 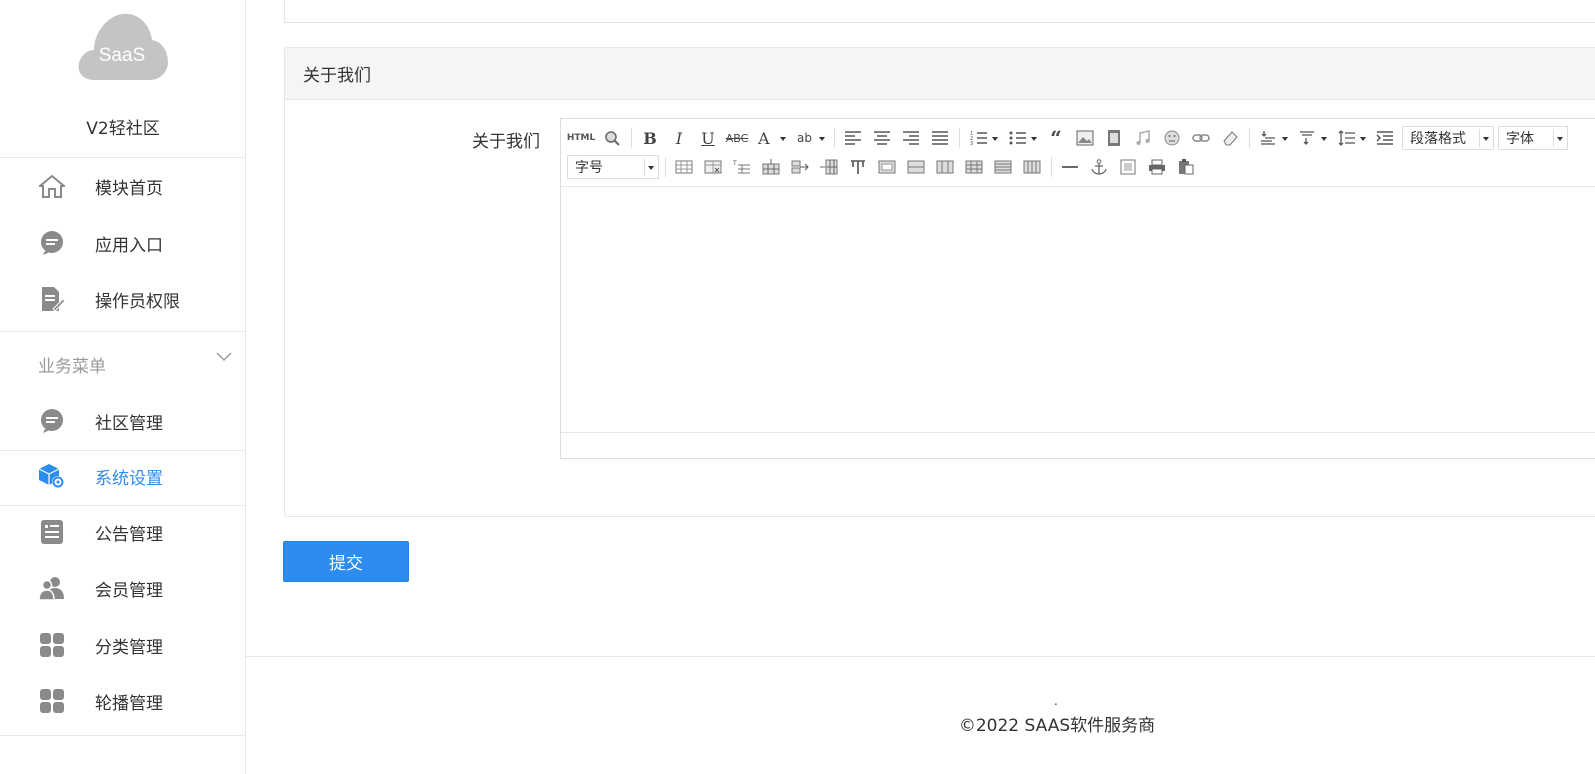 I want to click on preview-icon, so click(x=612, y=138).